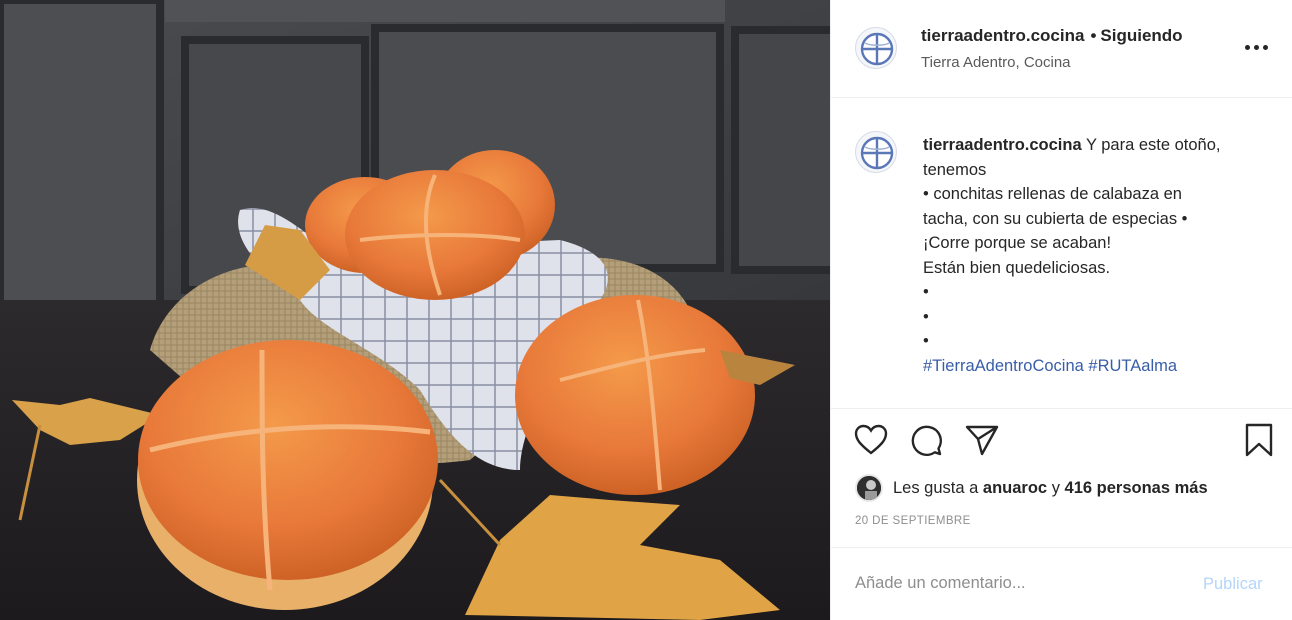 This screenshot has width=1292, height=620. Describe the element at coordinates (1015, 488) in the screenshot. I see `liker-username: anuaroc` at that location.